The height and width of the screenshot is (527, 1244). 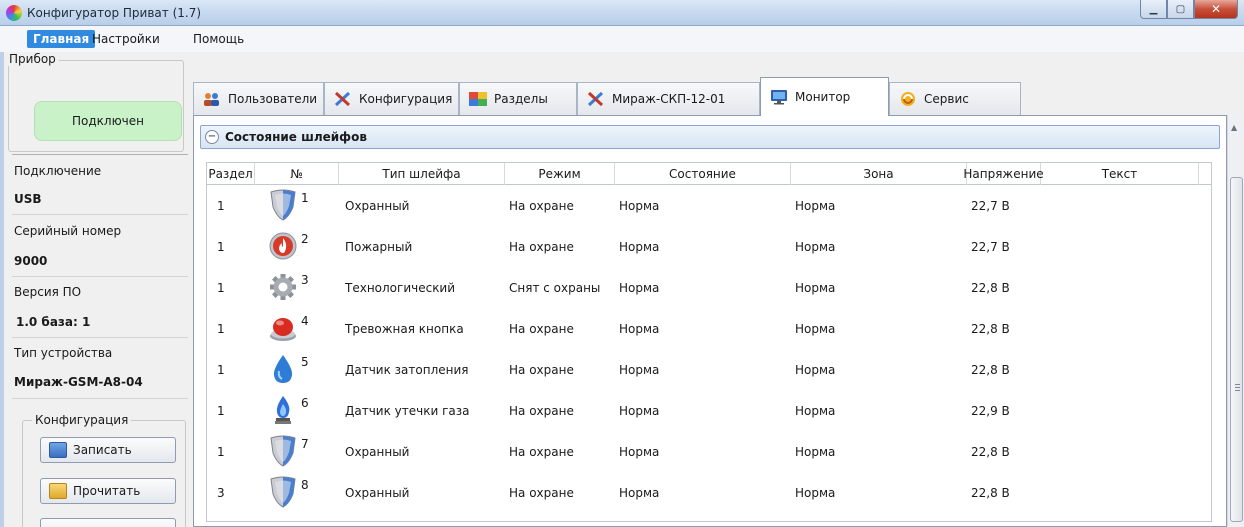 What do you see at coordinates (305, 321) in the screenshot?
I see `cell-number: 4` at bounding box center [305, 321].